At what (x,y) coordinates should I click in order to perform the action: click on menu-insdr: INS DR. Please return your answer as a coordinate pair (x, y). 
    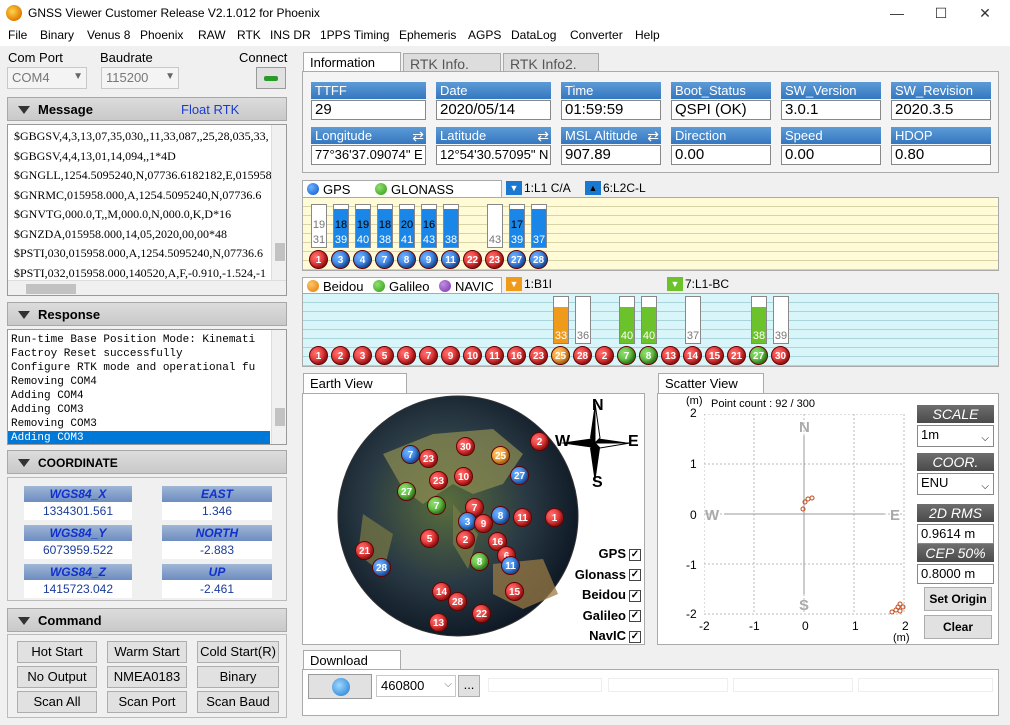
    Looking at the image, I should click on (290, 35).